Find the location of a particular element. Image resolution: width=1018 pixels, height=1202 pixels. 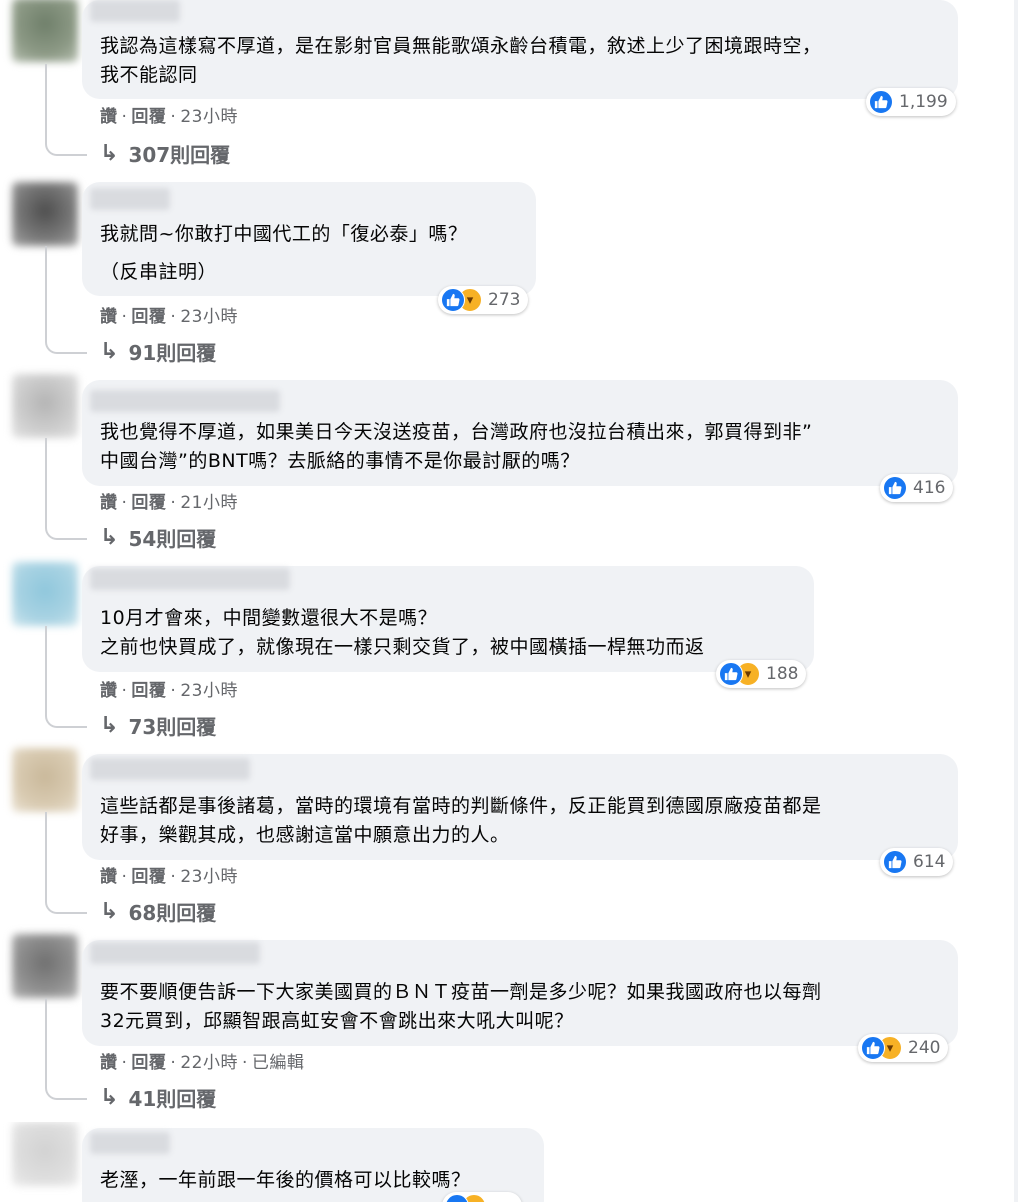

view-replies: ↳ 91則回覆 is located at coordinates (158, 351).